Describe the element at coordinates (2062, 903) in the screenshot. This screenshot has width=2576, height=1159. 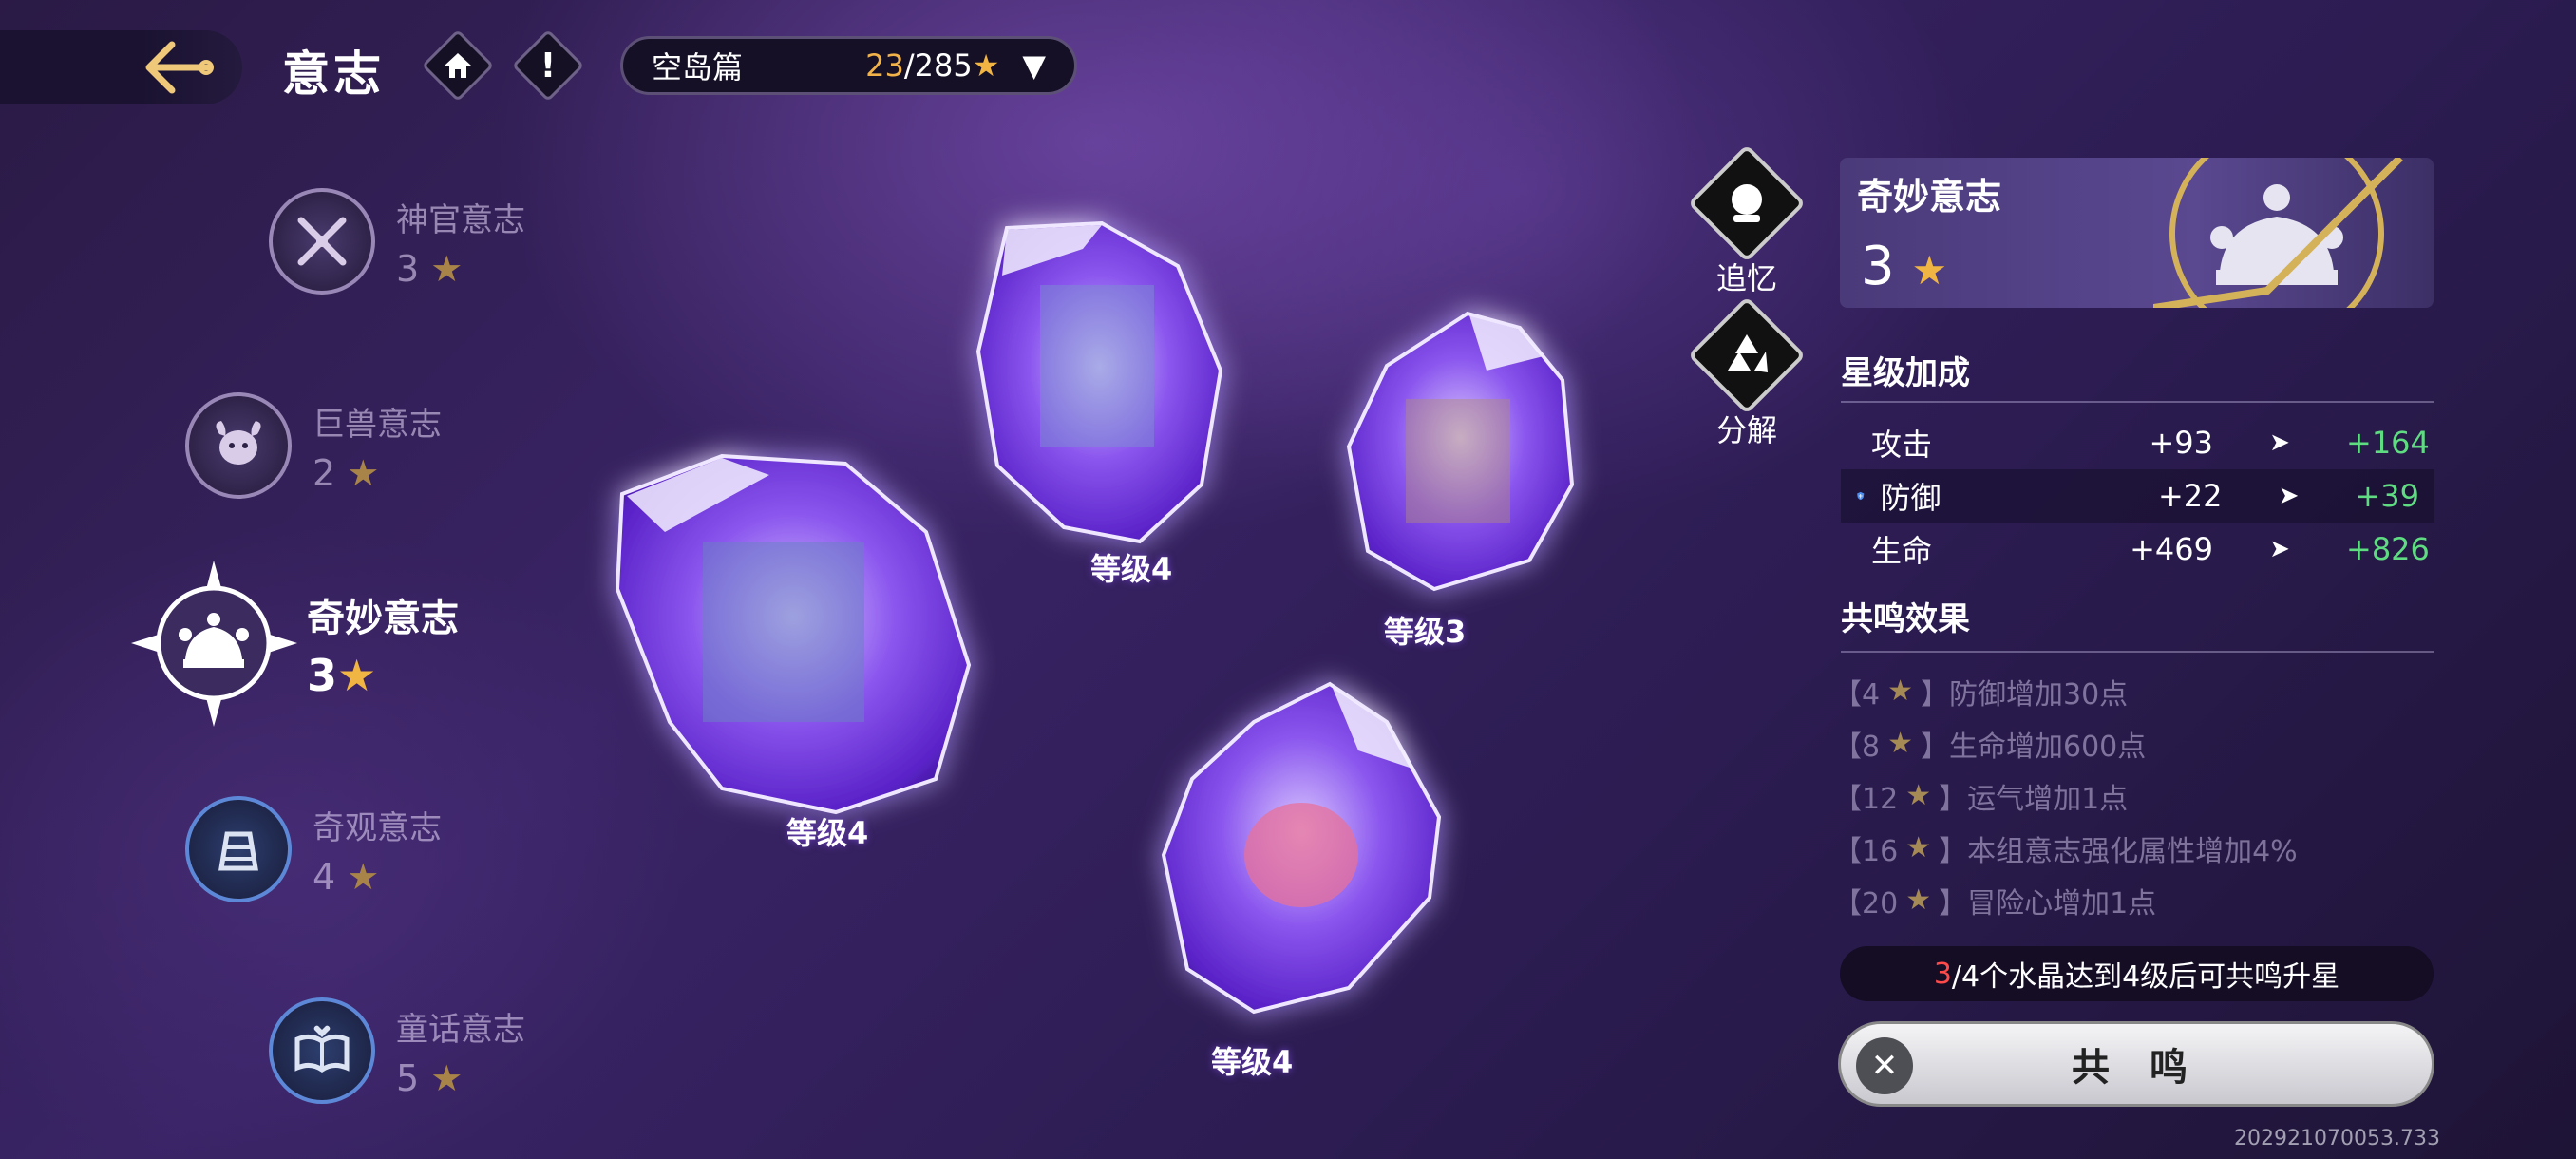
I see `resonance-text: 冒险心增加1点` at that location.